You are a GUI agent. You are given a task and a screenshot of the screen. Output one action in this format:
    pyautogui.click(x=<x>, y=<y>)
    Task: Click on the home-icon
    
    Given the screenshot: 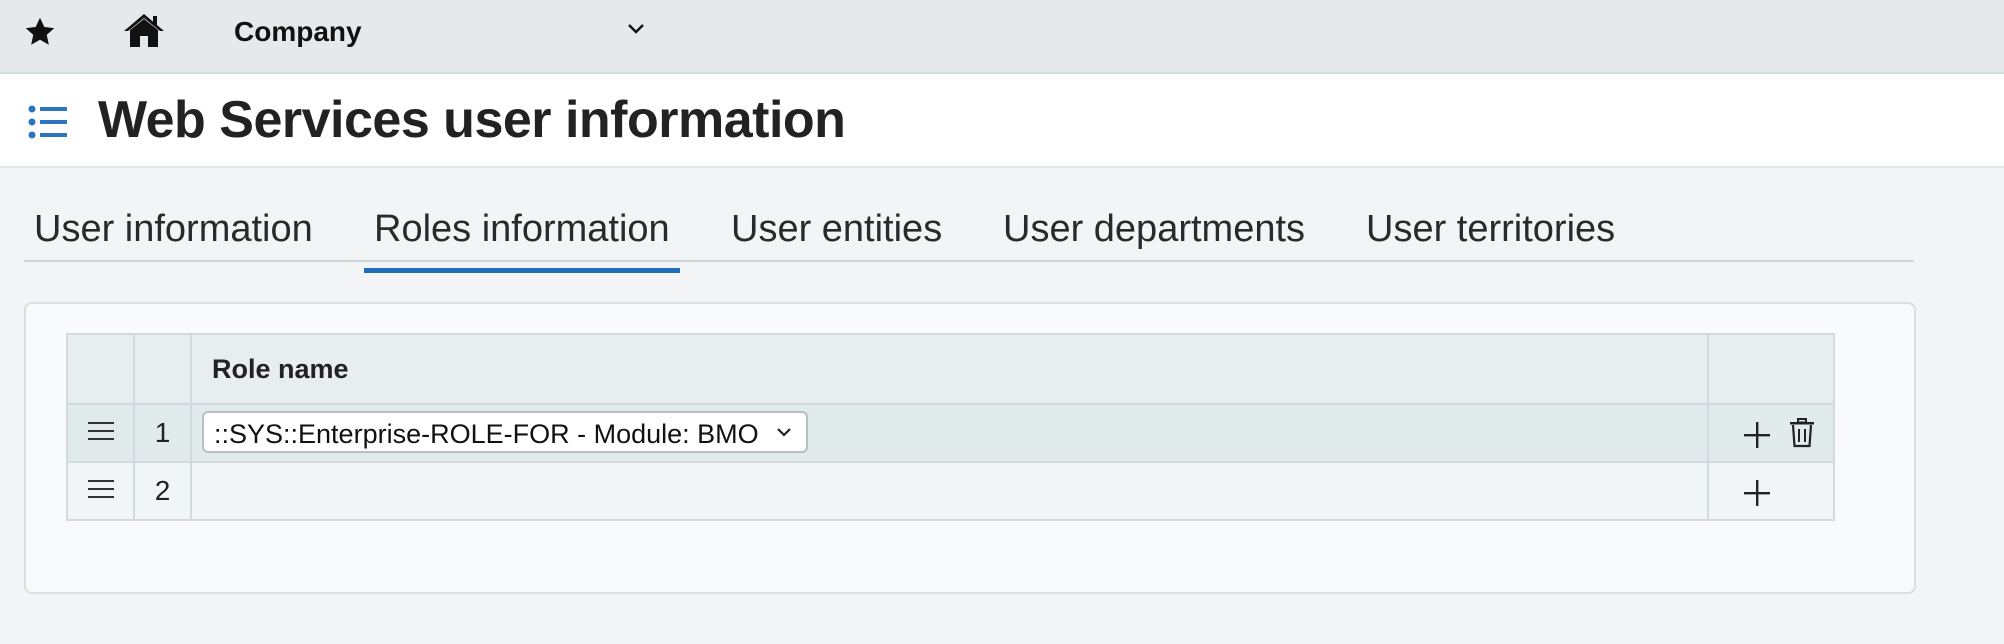 What is the action you would take?
    pyautogui.click(x=144, y=30)
    